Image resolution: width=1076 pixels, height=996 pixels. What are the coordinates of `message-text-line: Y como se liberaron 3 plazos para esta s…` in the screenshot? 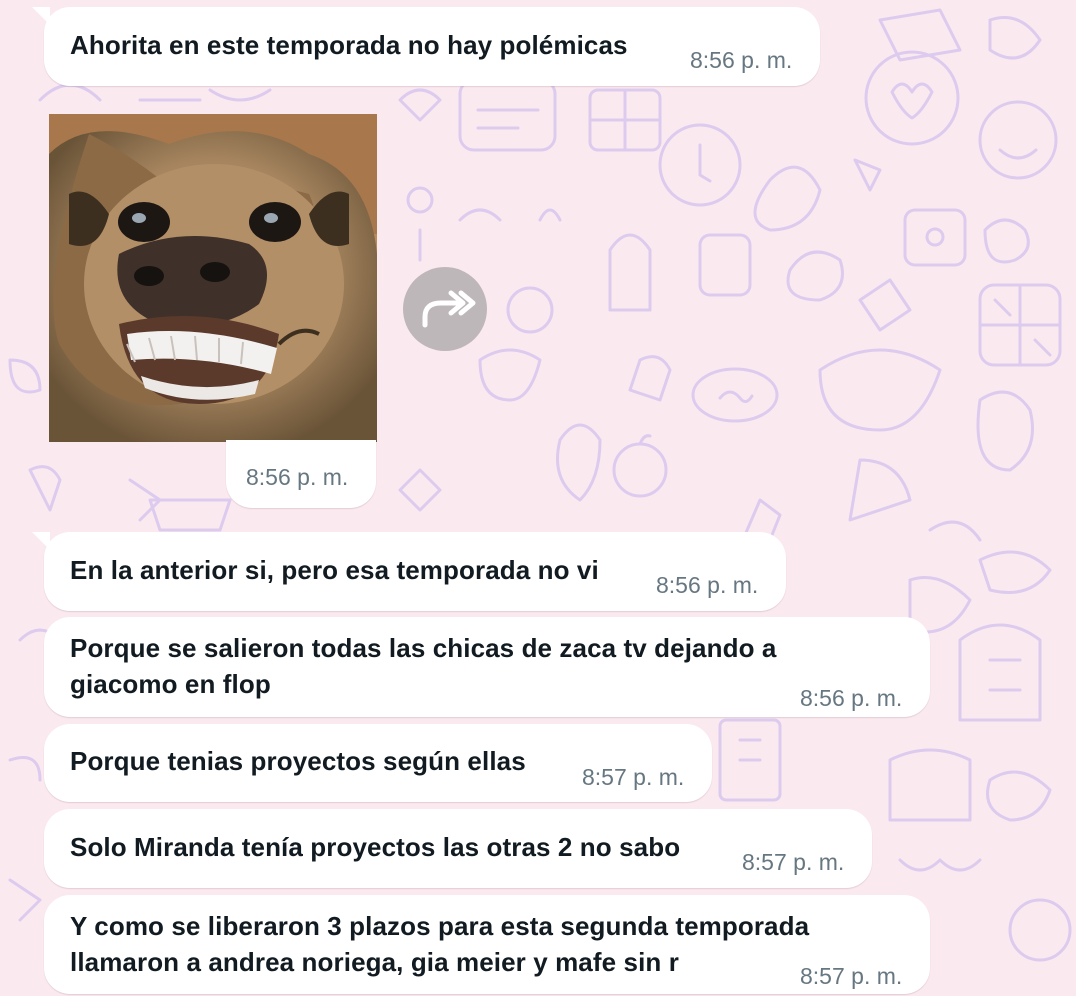 It's located at (440, 926).